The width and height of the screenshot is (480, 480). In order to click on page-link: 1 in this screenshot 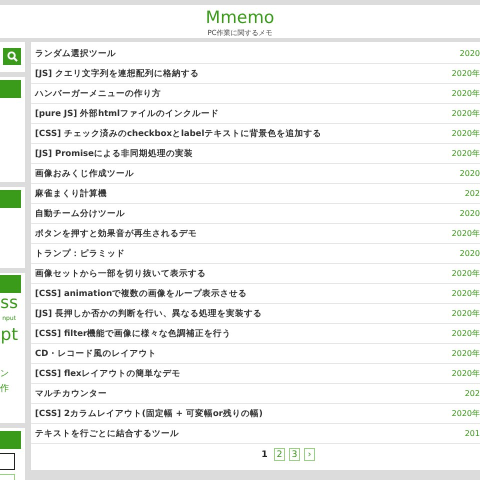, I will do `click(264, 454)`.